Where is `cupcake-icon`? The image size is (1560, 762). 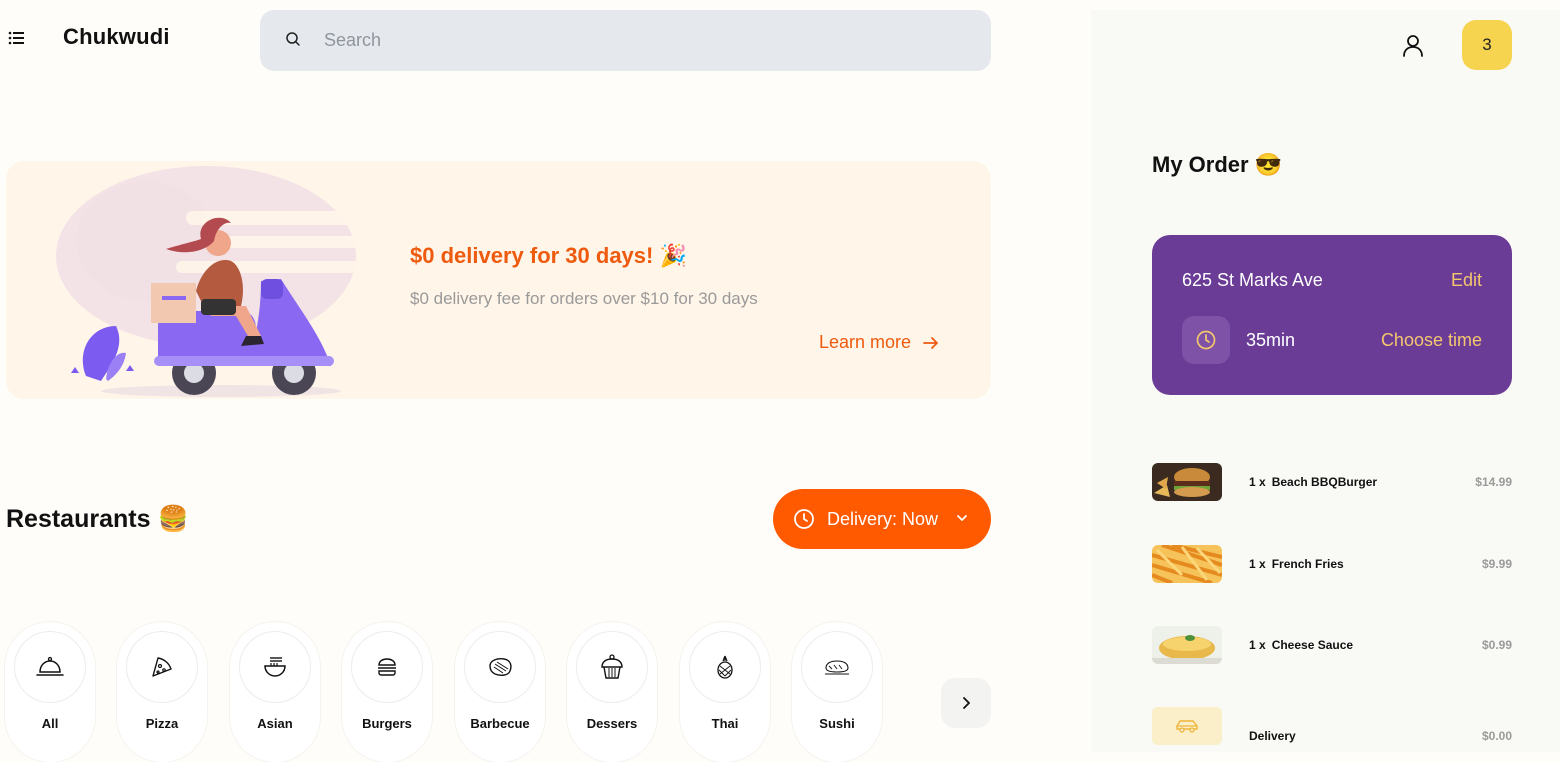
cupcake-icon is located at coordinates (612, 666).